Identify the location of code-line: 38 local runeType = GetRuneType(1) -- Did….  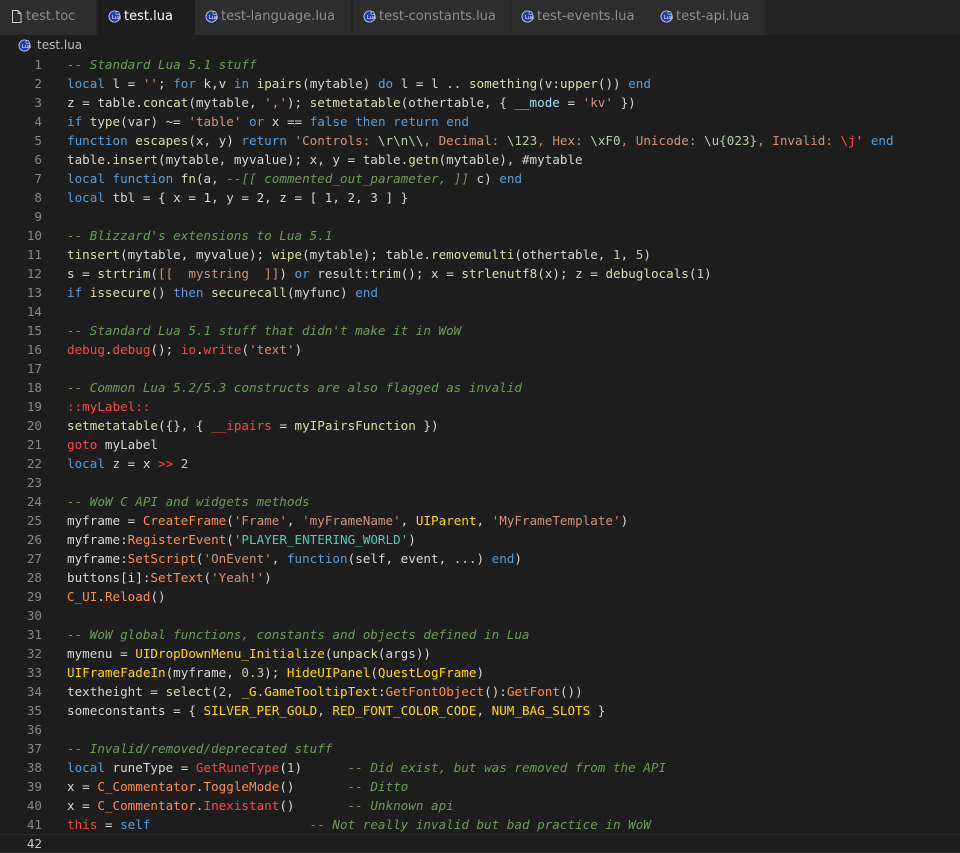
(480, 767).